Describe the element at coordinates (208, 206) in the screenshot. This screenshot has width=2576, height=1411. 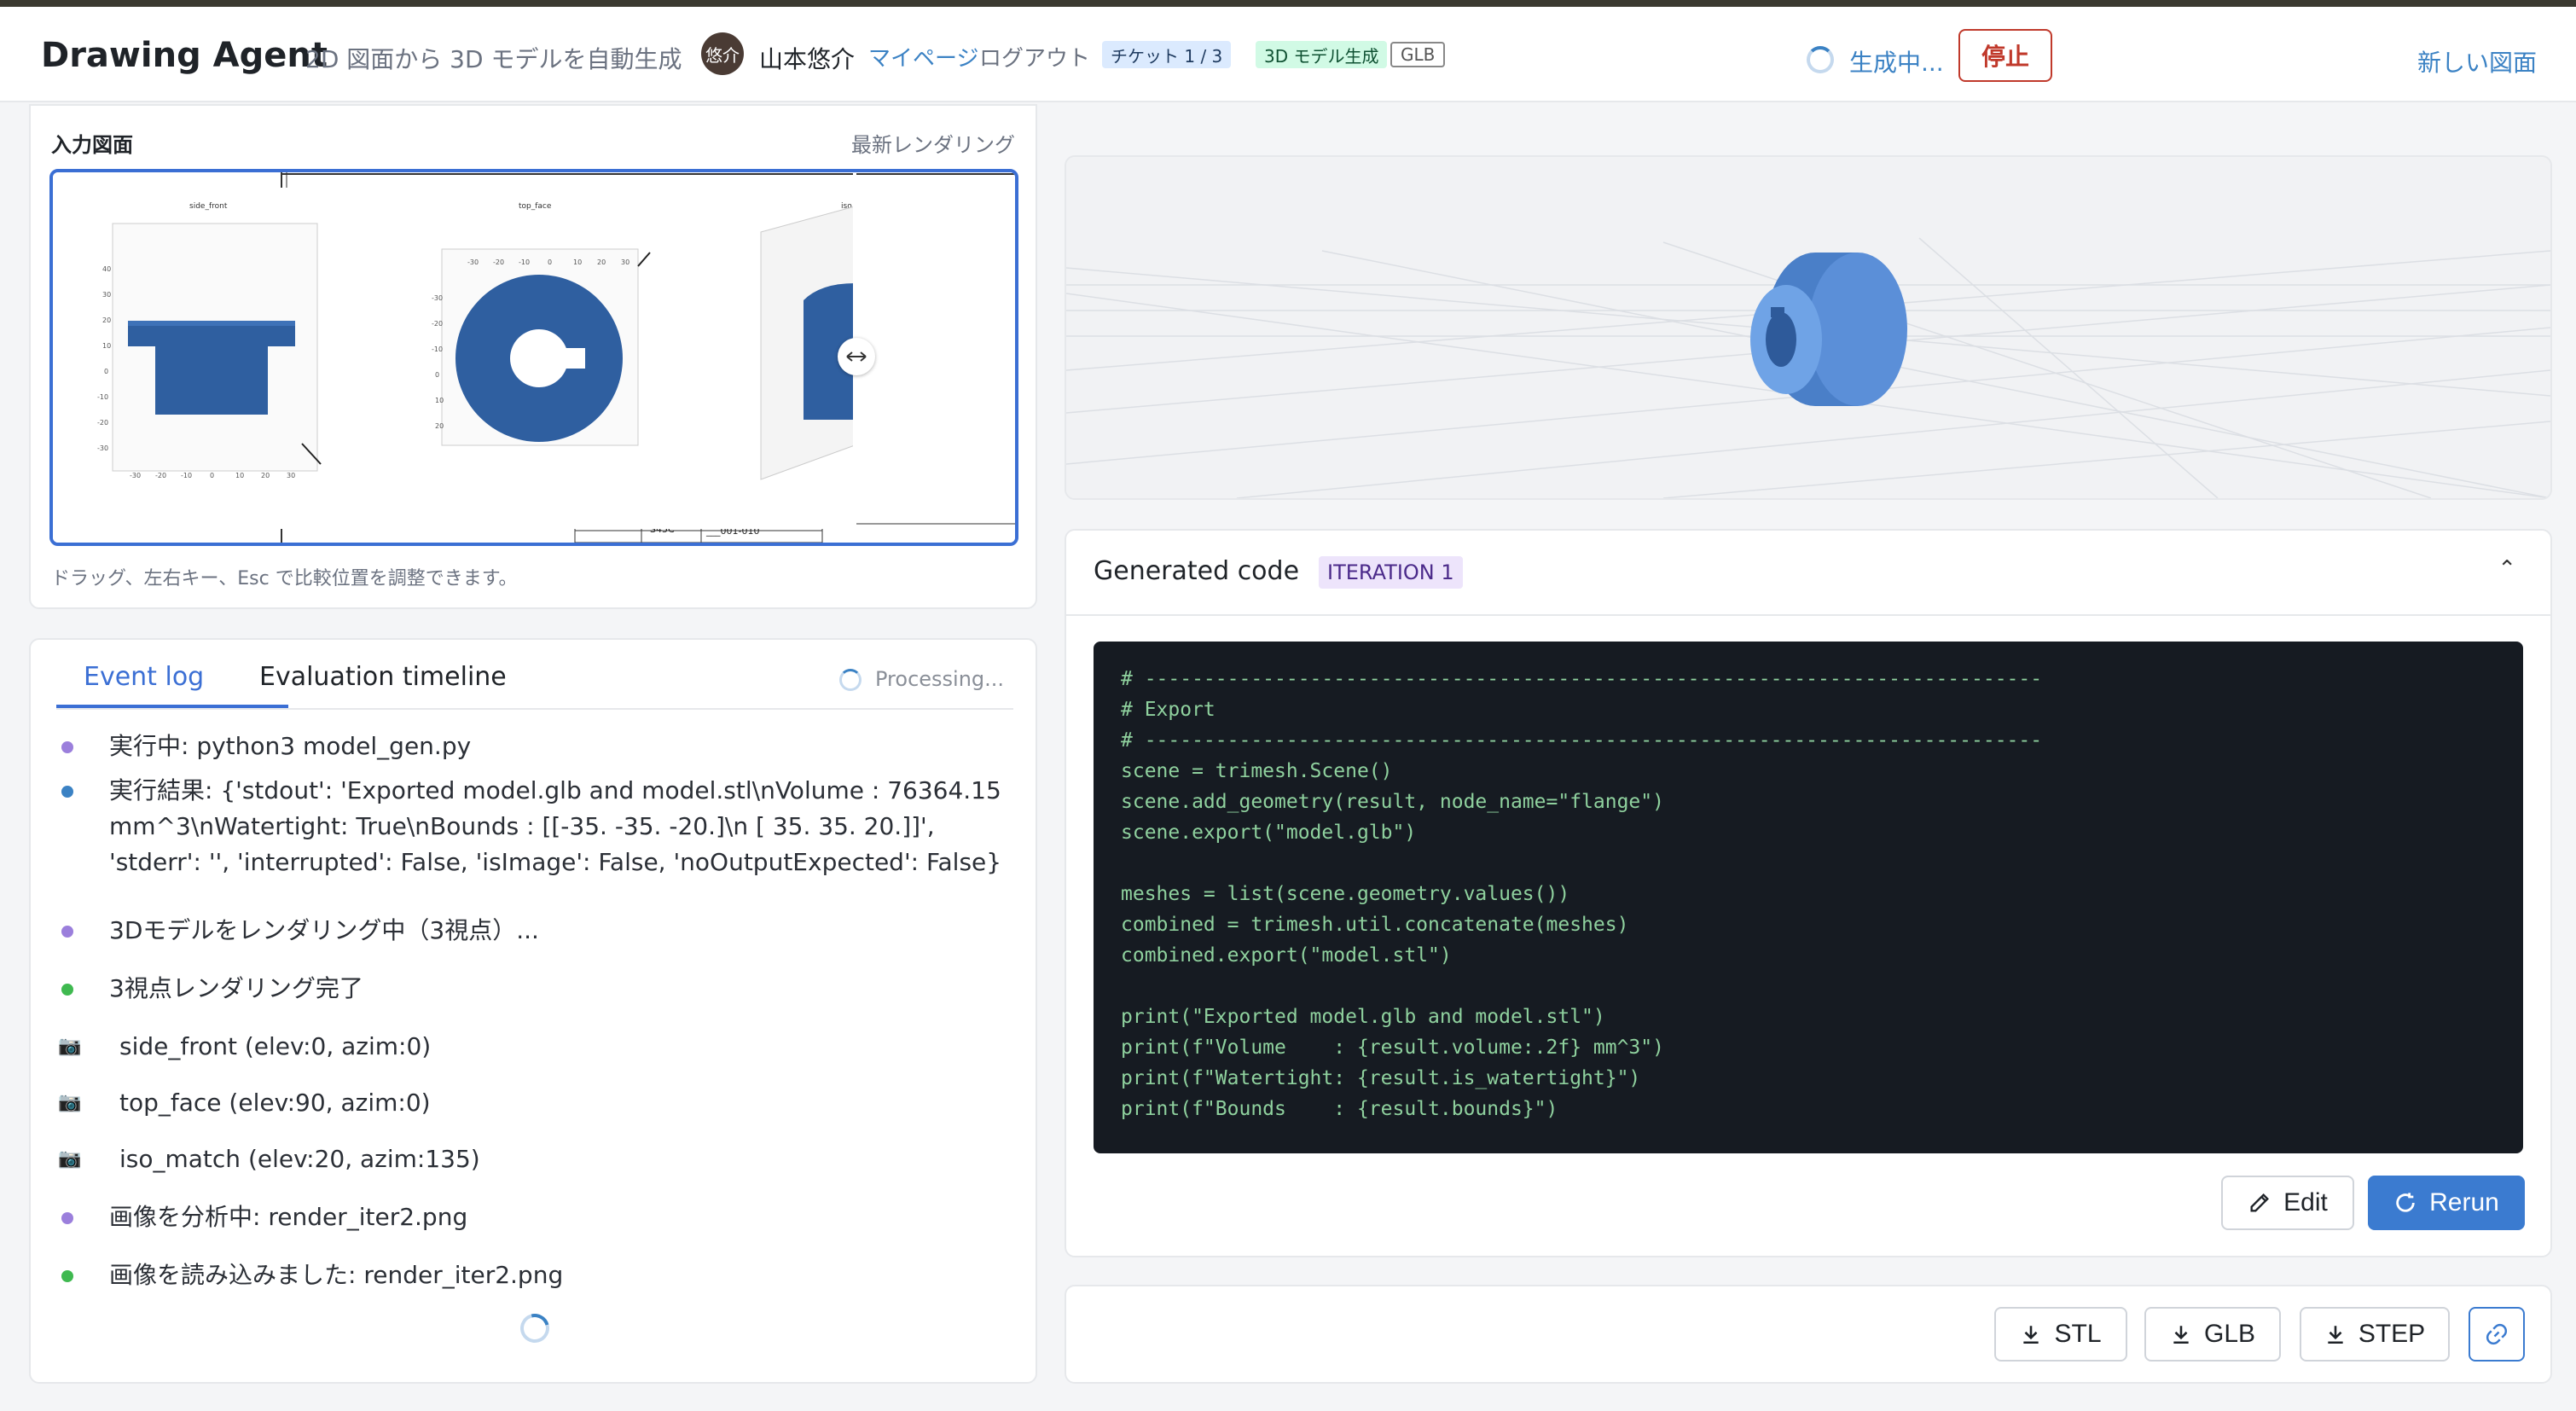
I see `side-front-label: side_front` at that location.